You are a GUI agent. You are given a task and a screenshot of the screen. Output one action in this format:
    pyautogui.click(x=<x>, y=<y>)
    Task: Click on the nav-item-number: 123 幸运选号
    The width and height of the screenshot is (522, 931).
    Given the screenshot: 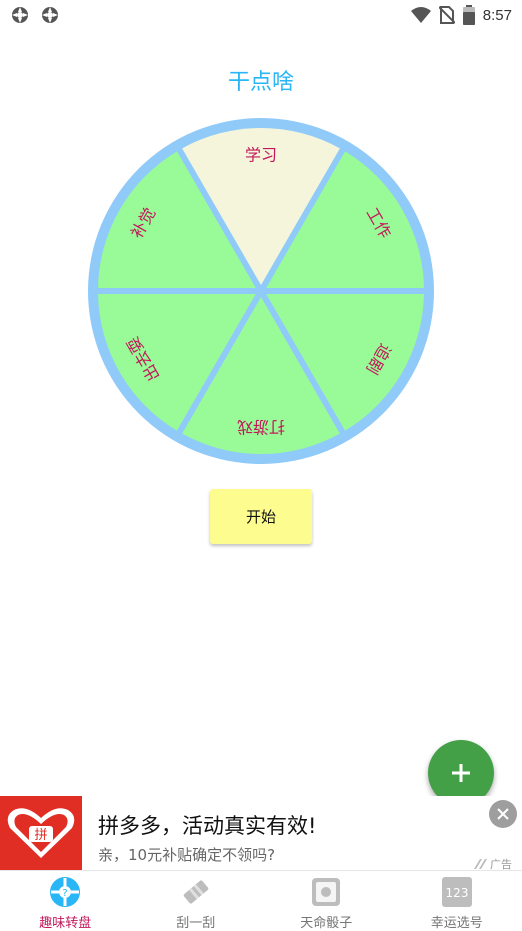 What is the action you would take?
    pyautogui.click(x=457, y=900)
    